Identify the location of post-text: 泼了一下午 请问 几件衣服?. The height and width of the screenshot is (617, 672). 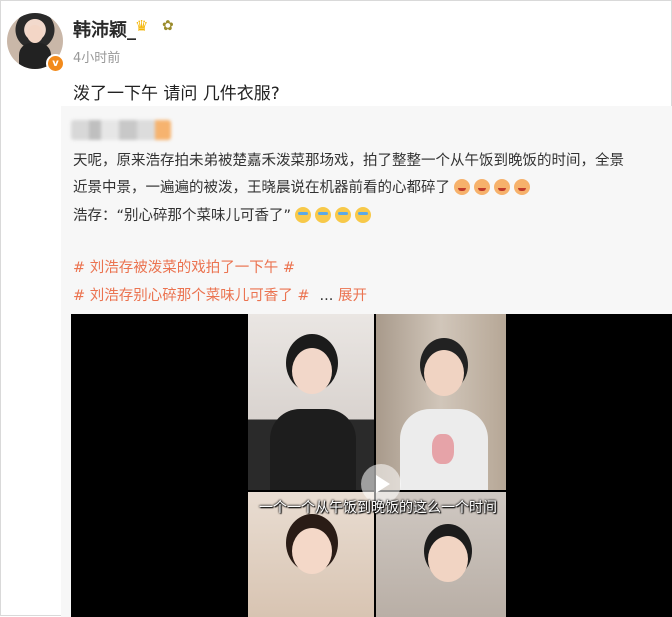
(176, 94).